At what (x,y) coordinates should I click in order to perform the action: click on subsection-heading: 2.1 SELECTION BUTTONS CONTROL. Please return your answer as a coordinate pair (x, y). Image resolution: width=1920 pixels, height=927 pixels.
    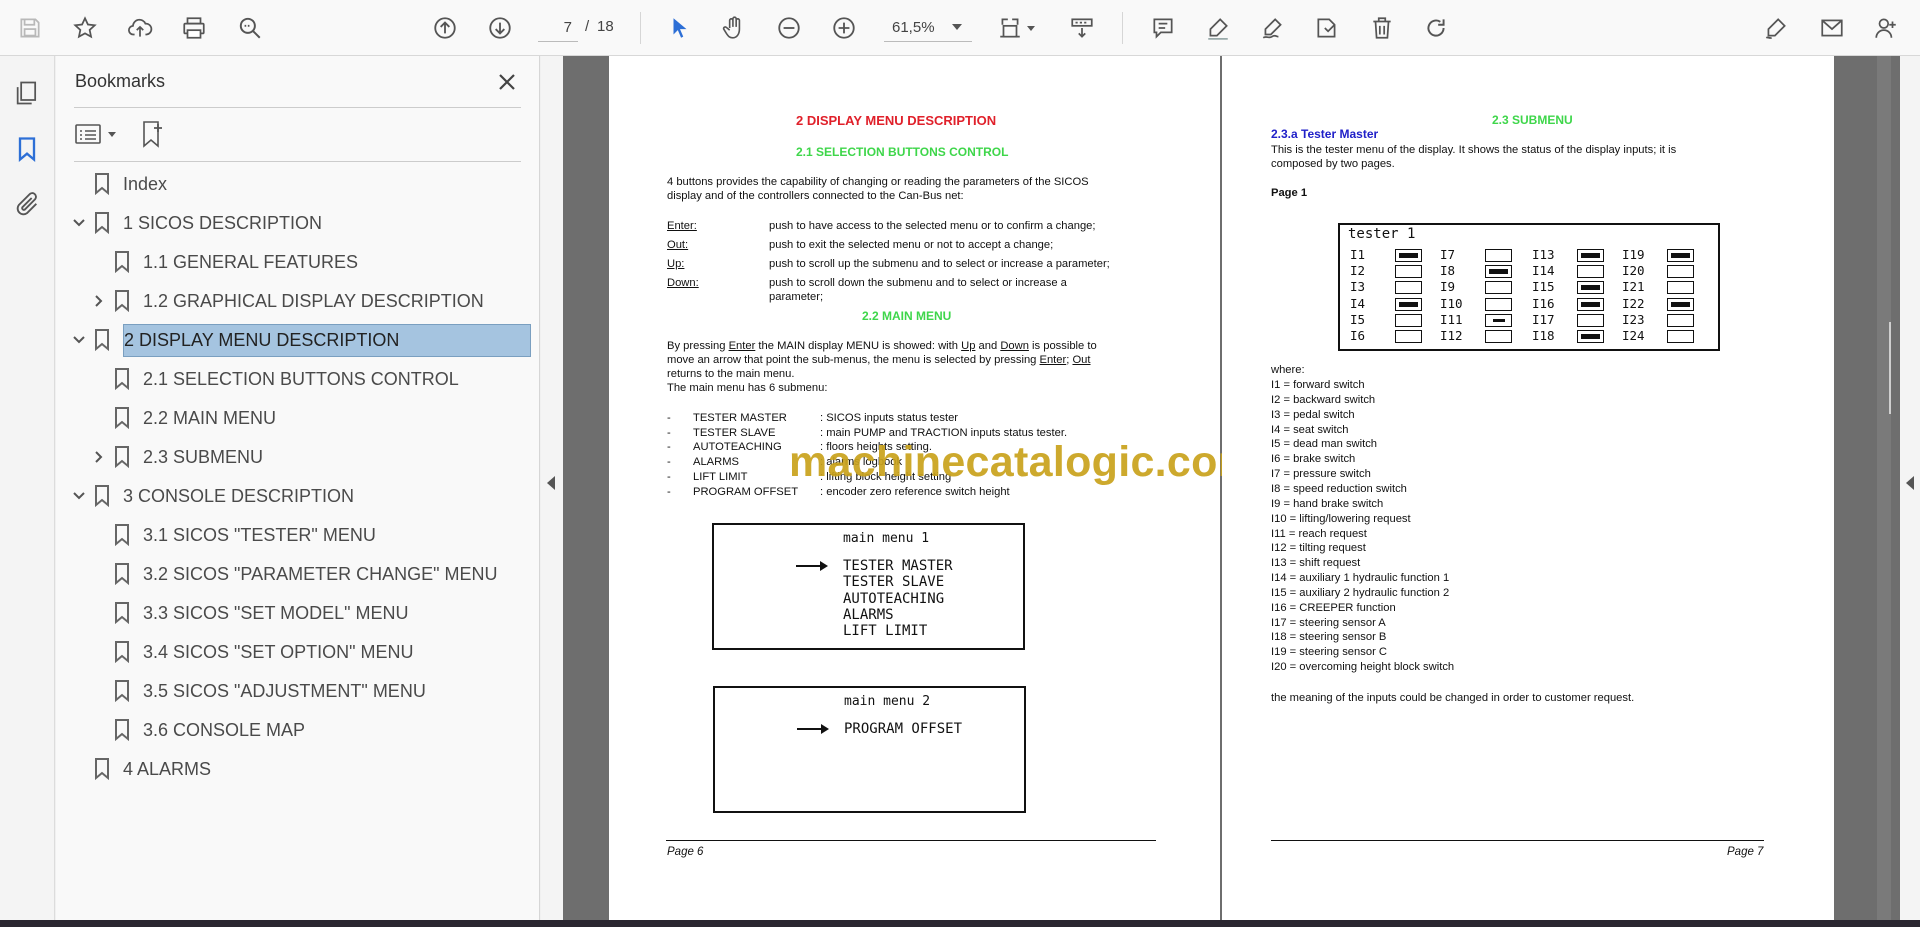
    Looking at the image, I should click on (902, 152).